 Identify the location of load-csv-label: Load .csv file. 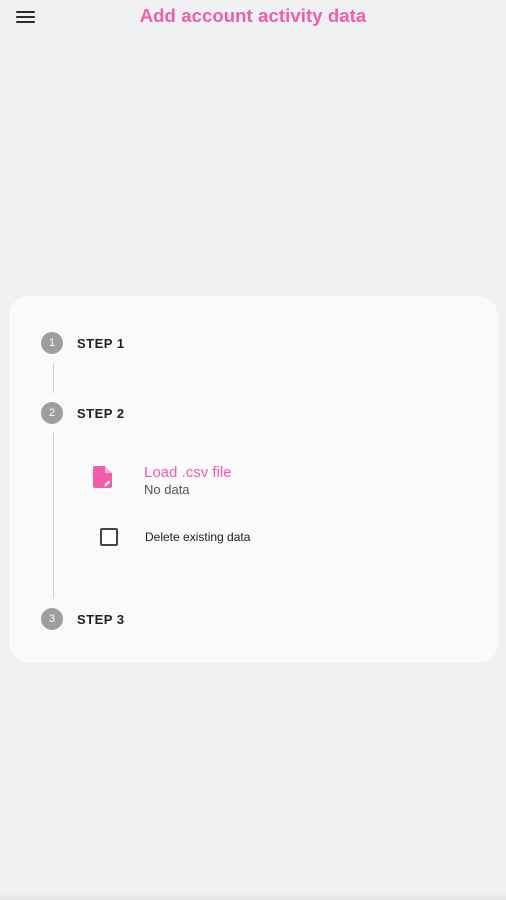
(188, 472).